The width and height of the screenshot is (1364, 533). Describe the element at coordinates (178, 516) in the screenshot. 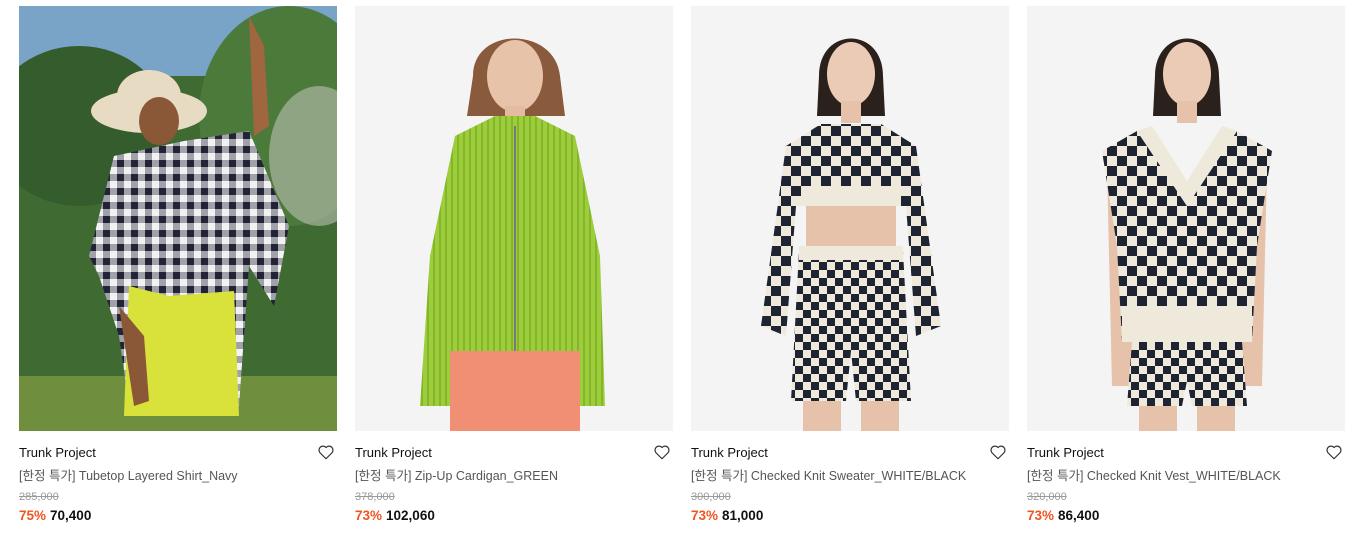

I see `price-row: 75% 70,400` at that location.